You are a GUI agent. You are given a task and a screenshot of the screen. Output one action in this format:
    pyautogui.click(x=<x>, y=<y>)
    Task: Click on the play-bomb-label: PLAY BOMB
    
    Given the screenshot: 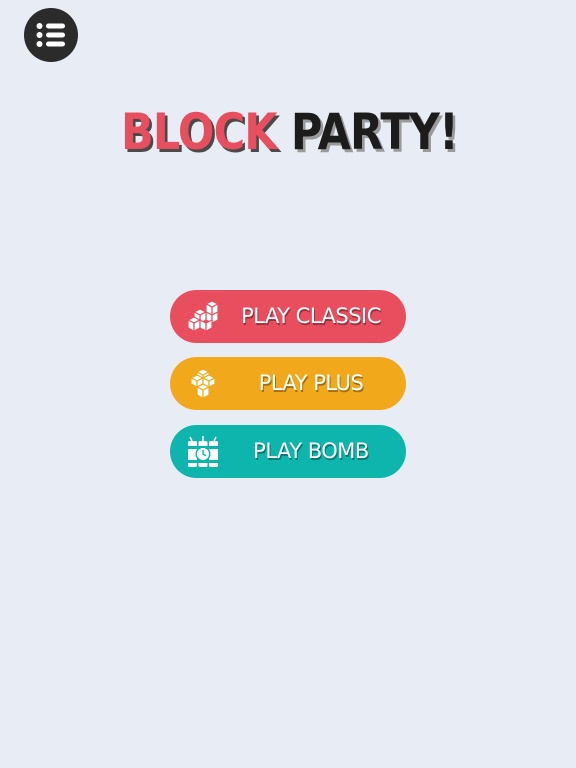 What is the action you would take?
    pyautogui.click(x=311, y=451)
    